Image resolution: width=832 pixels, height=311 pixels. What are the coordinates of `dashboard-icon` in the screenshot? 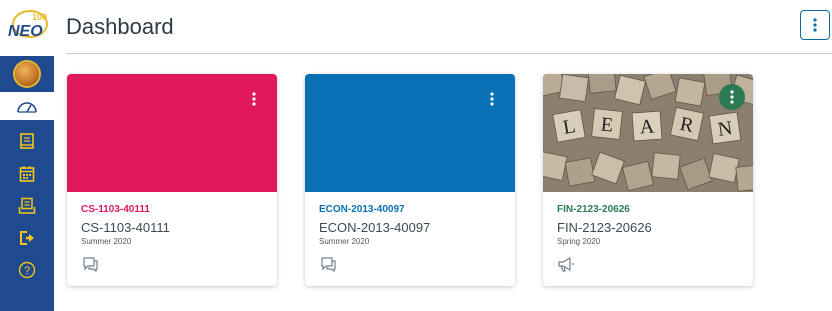 It's located at (27, 107).